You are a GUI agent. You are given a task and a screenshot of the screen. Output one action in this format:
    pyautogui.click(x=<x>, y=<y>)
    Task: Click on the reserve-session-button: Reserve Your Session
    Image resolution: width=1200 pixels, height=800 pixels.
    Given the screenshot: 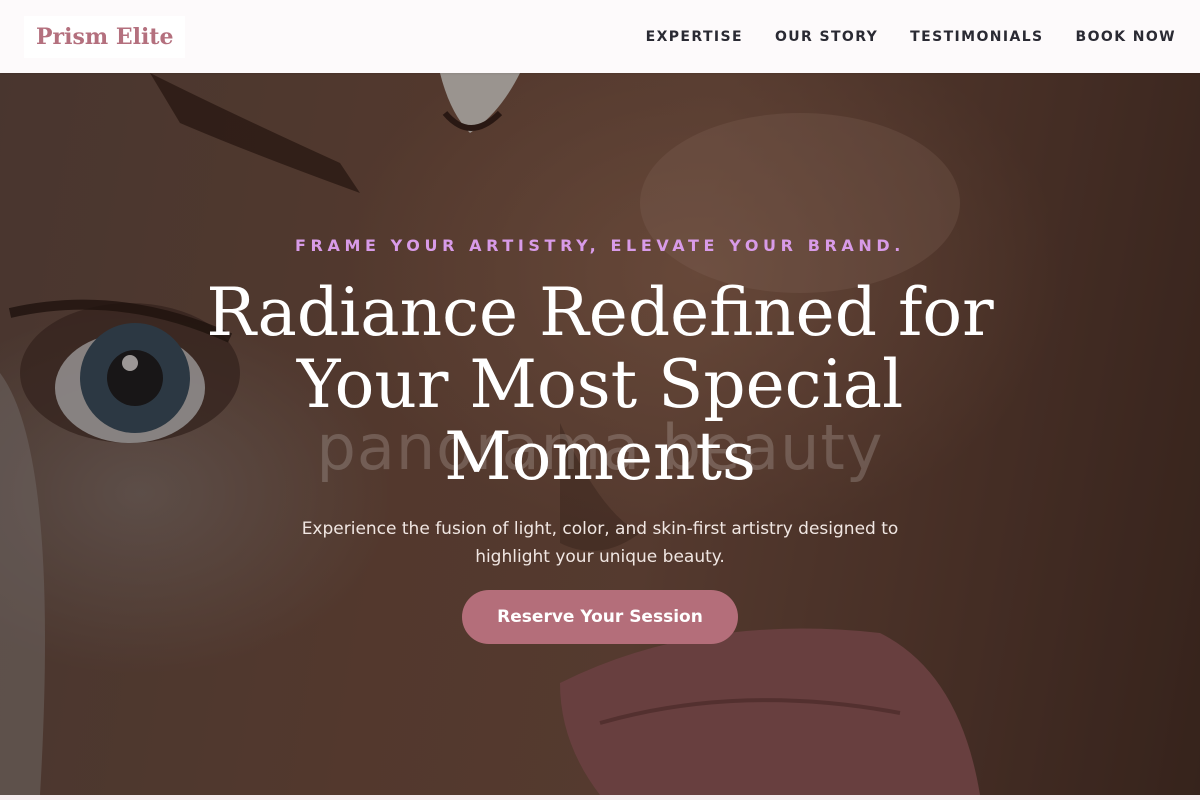 What is the action you would take?
    pyautogui.click(x=600, y=617)
    